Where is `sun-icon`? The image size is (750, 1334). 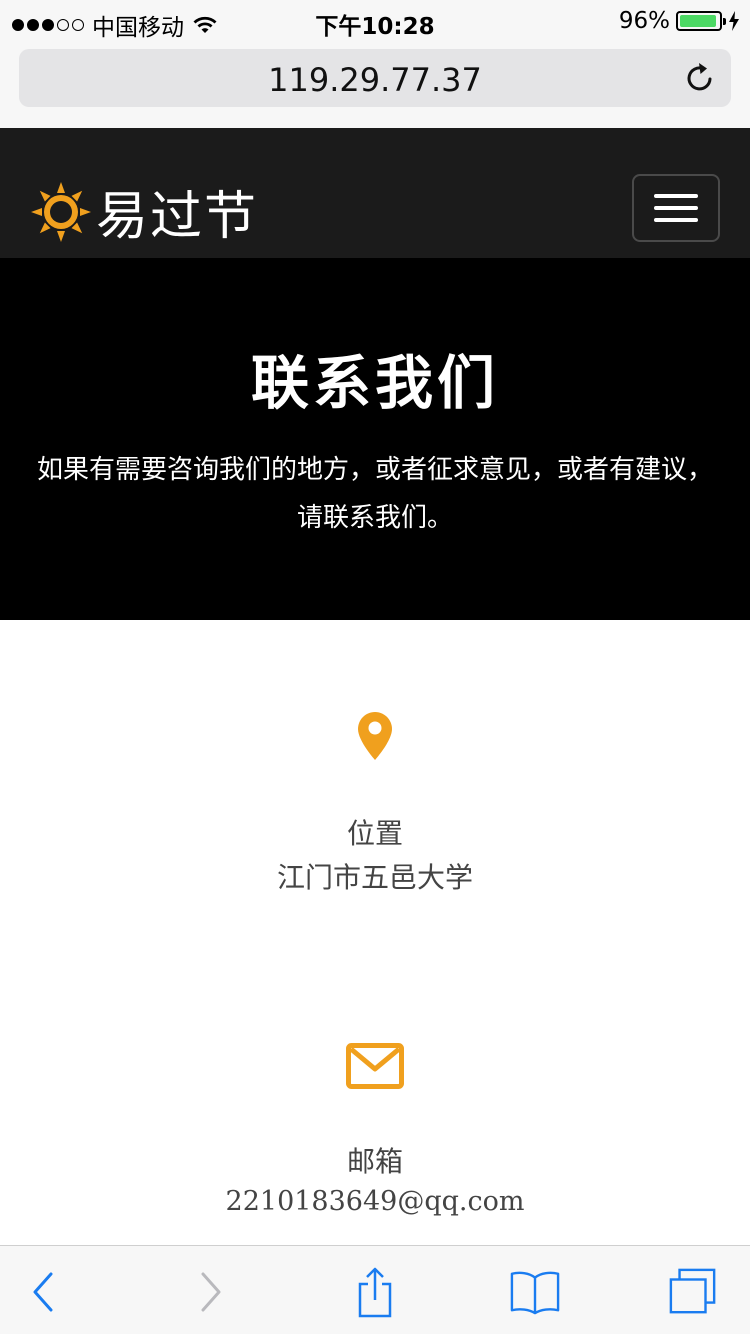
sun-icon is located at coordinates (61, 211).